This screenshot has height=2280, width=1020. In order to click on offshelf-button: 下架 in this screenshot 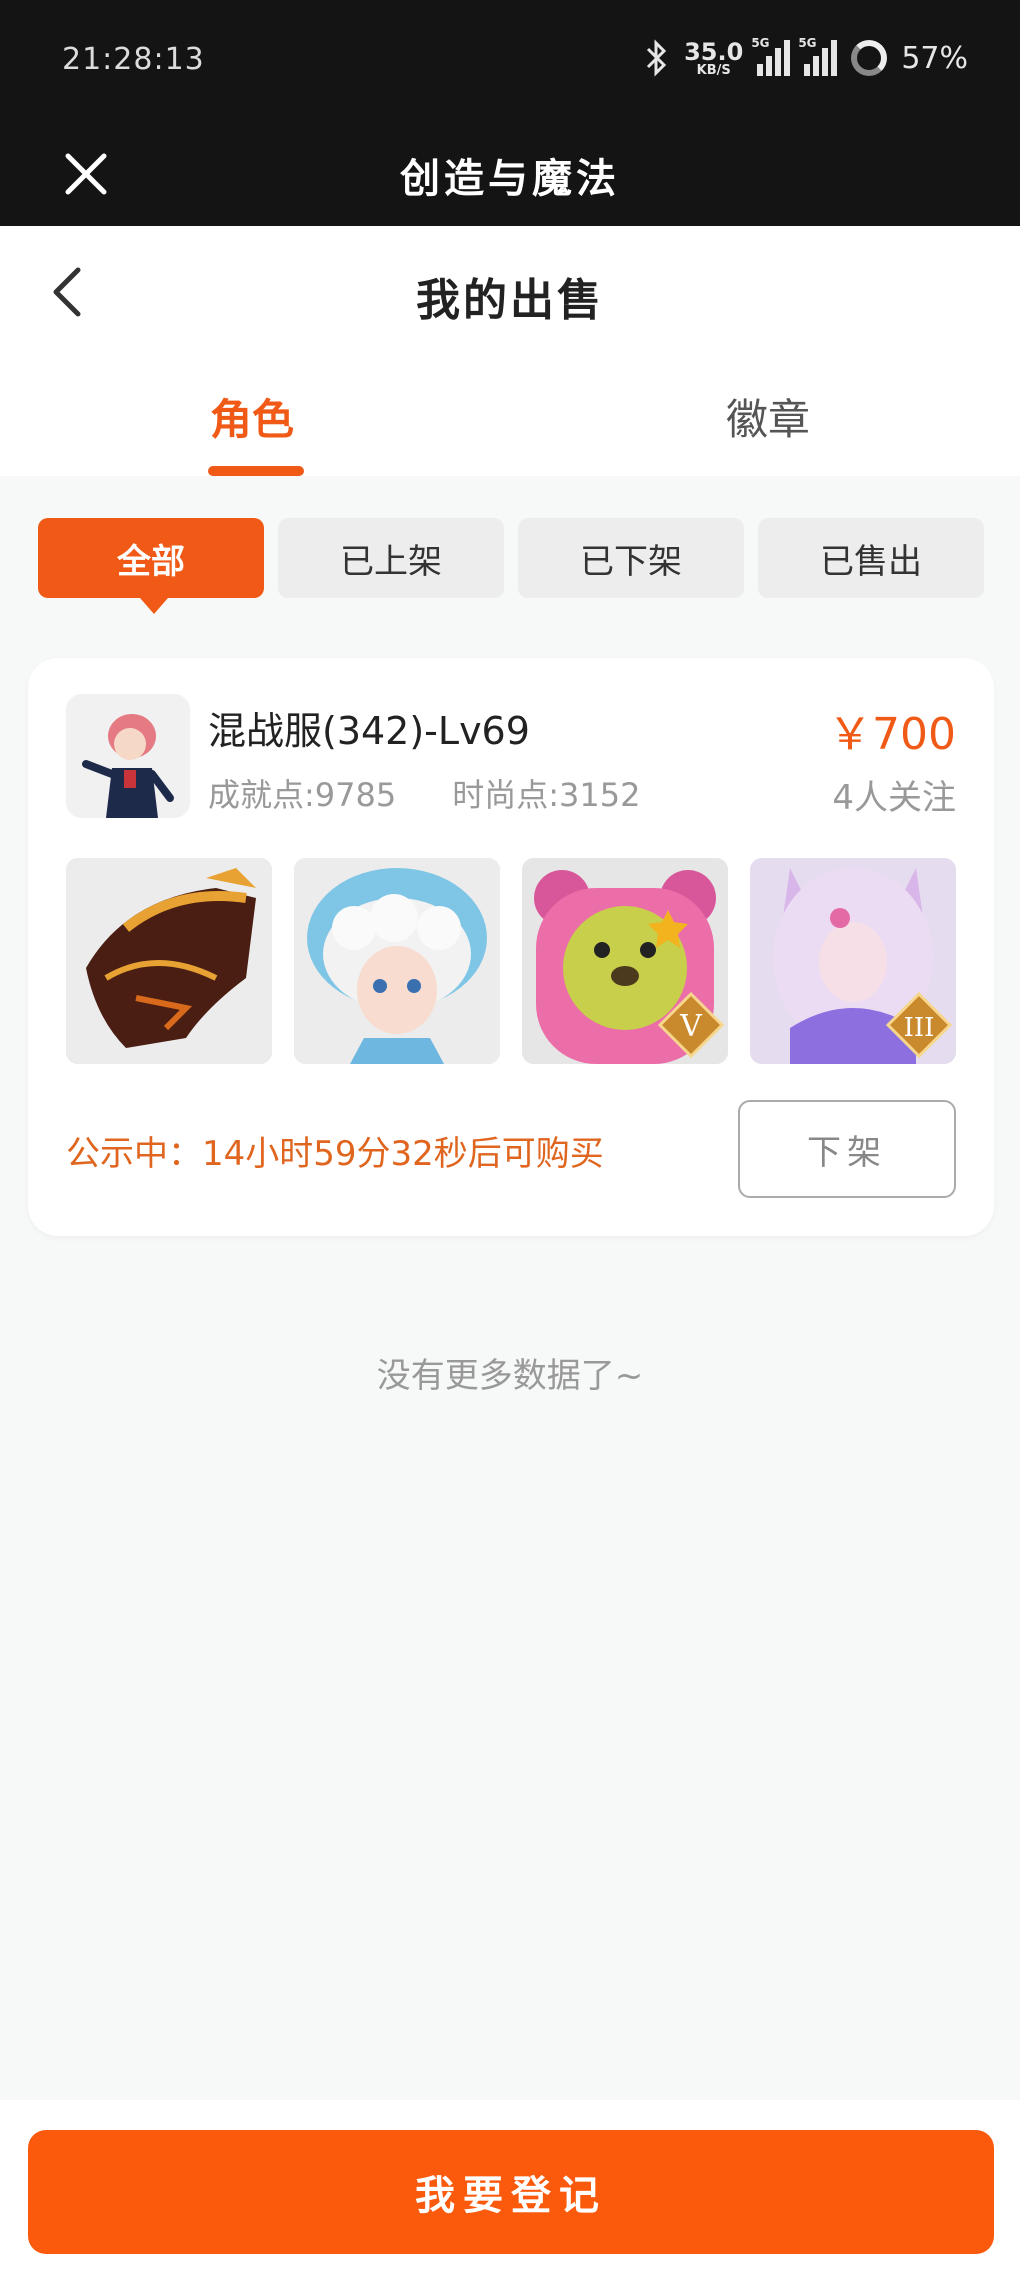, I will do `click(847, 1149)`.